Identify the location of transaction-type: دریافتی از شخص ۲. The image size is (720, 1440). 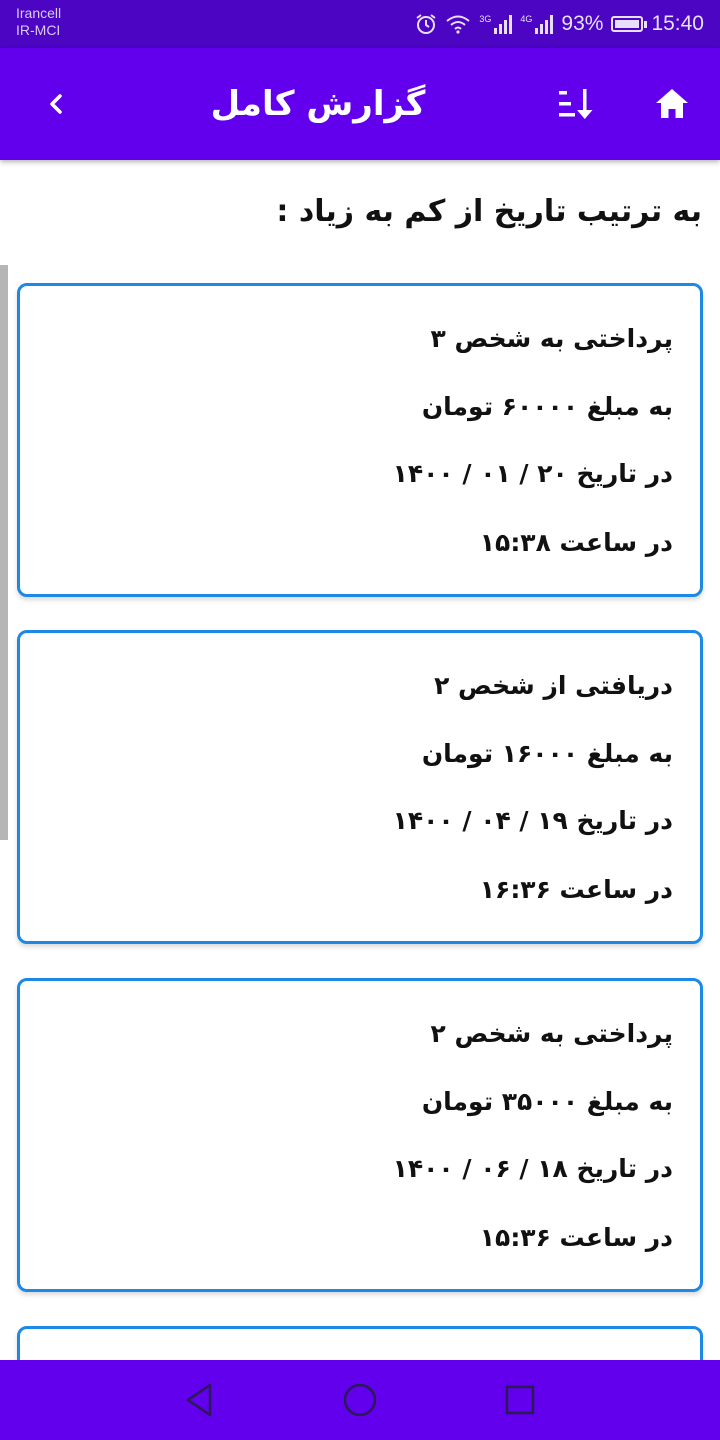
(553, 685).